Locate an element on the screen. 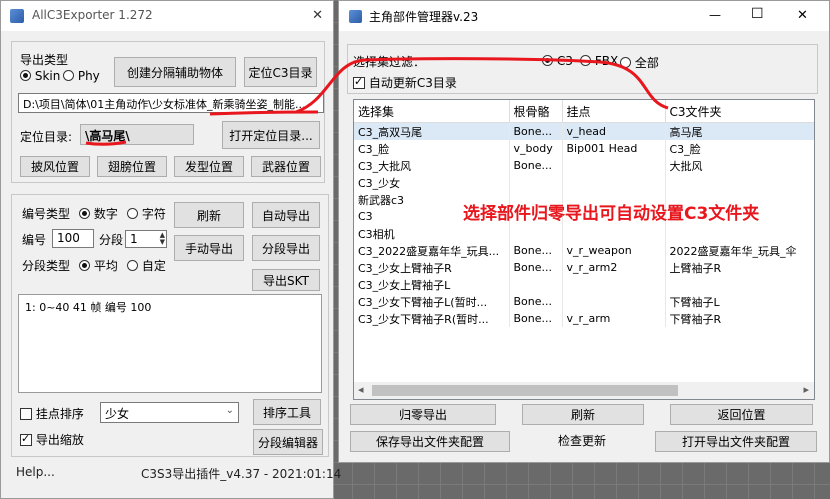  segment-spinner: 1 ▲ ▼ is located at coordinates (146, 239).